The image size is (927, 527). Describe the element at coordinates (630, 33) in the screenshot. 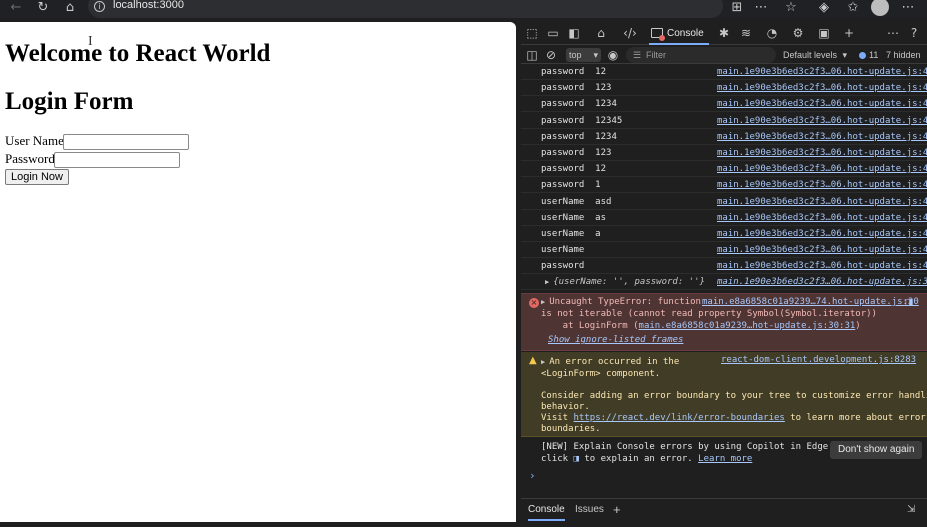

I see `elements-tab-icon: ‹/›` at that location.